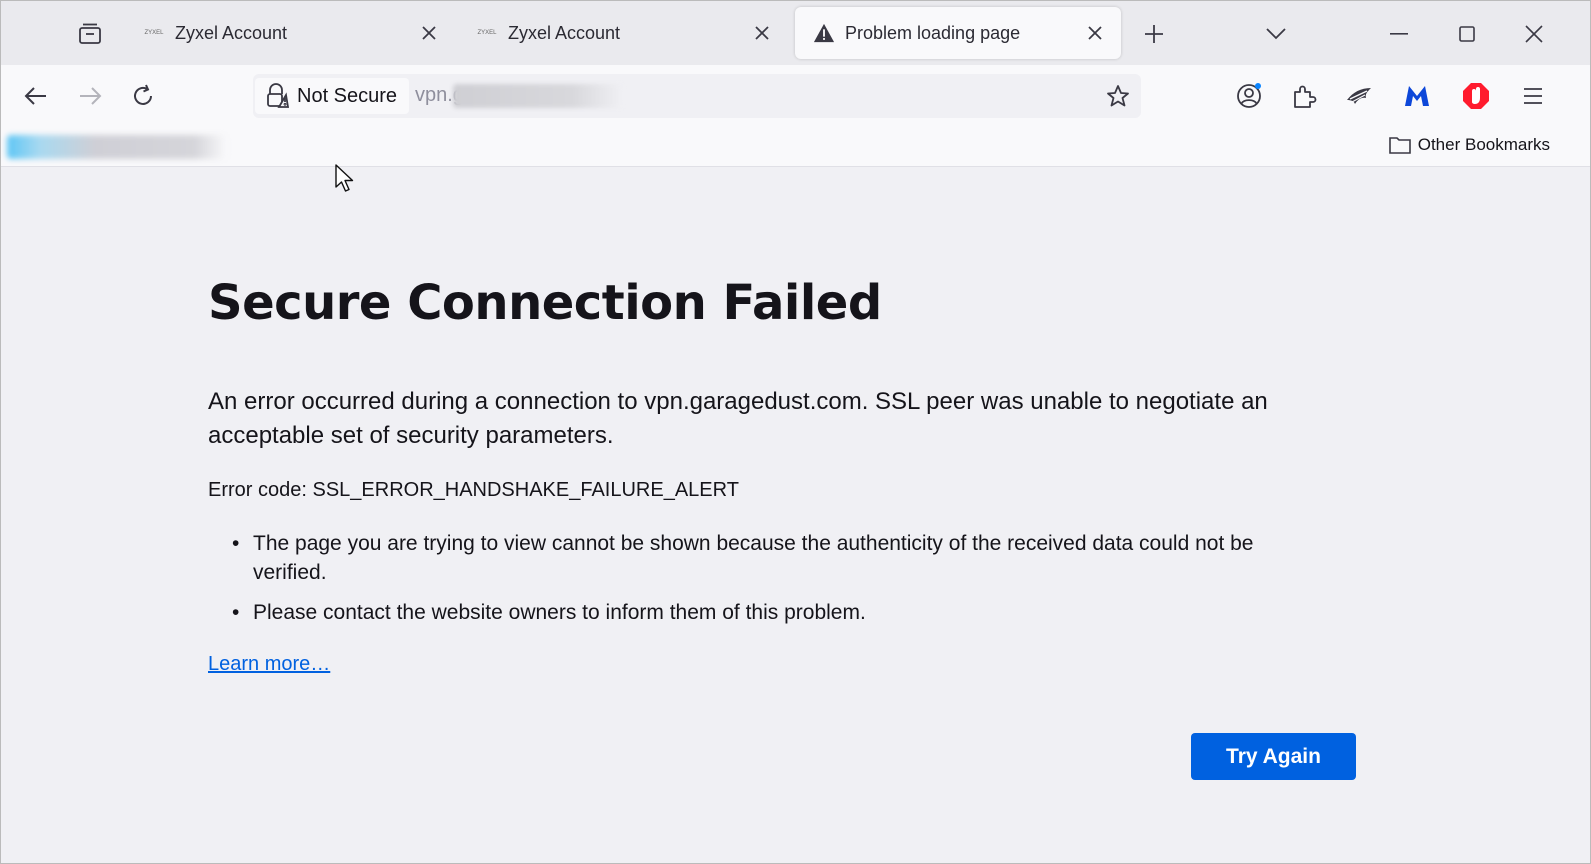 Image resolution: width=1591 pixels, height=864 pixels. I want to click on insecure-lock-icon, so click(277, 96).